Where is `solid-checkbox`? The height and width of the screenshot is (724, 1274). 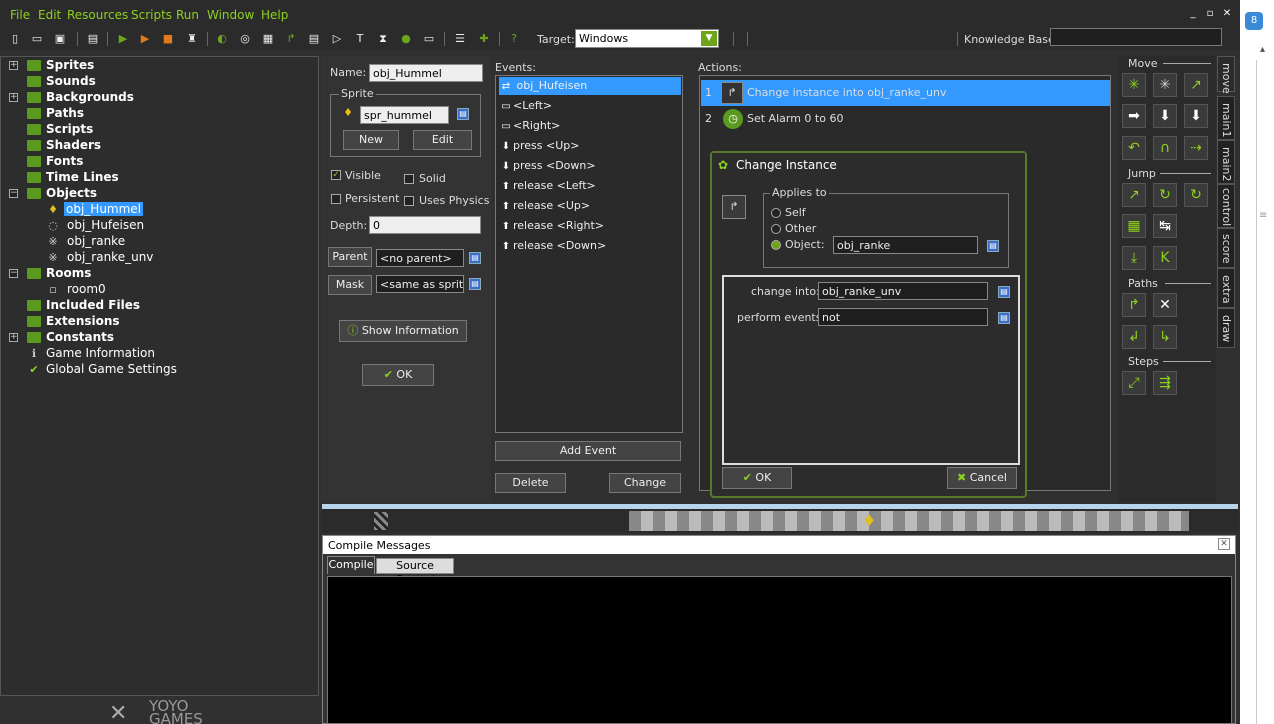
solid-checkbox is located at coordinates (409, 179).